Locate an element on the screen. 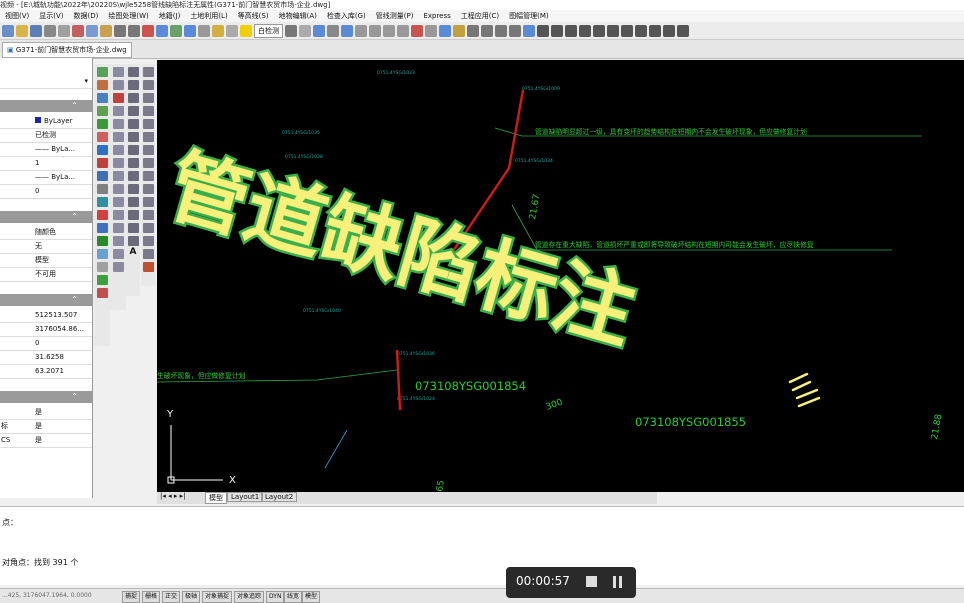 Image resolution: width=964 pixels, height=603 pixels. trim-tool-icon is located at coordinates (148, 189).